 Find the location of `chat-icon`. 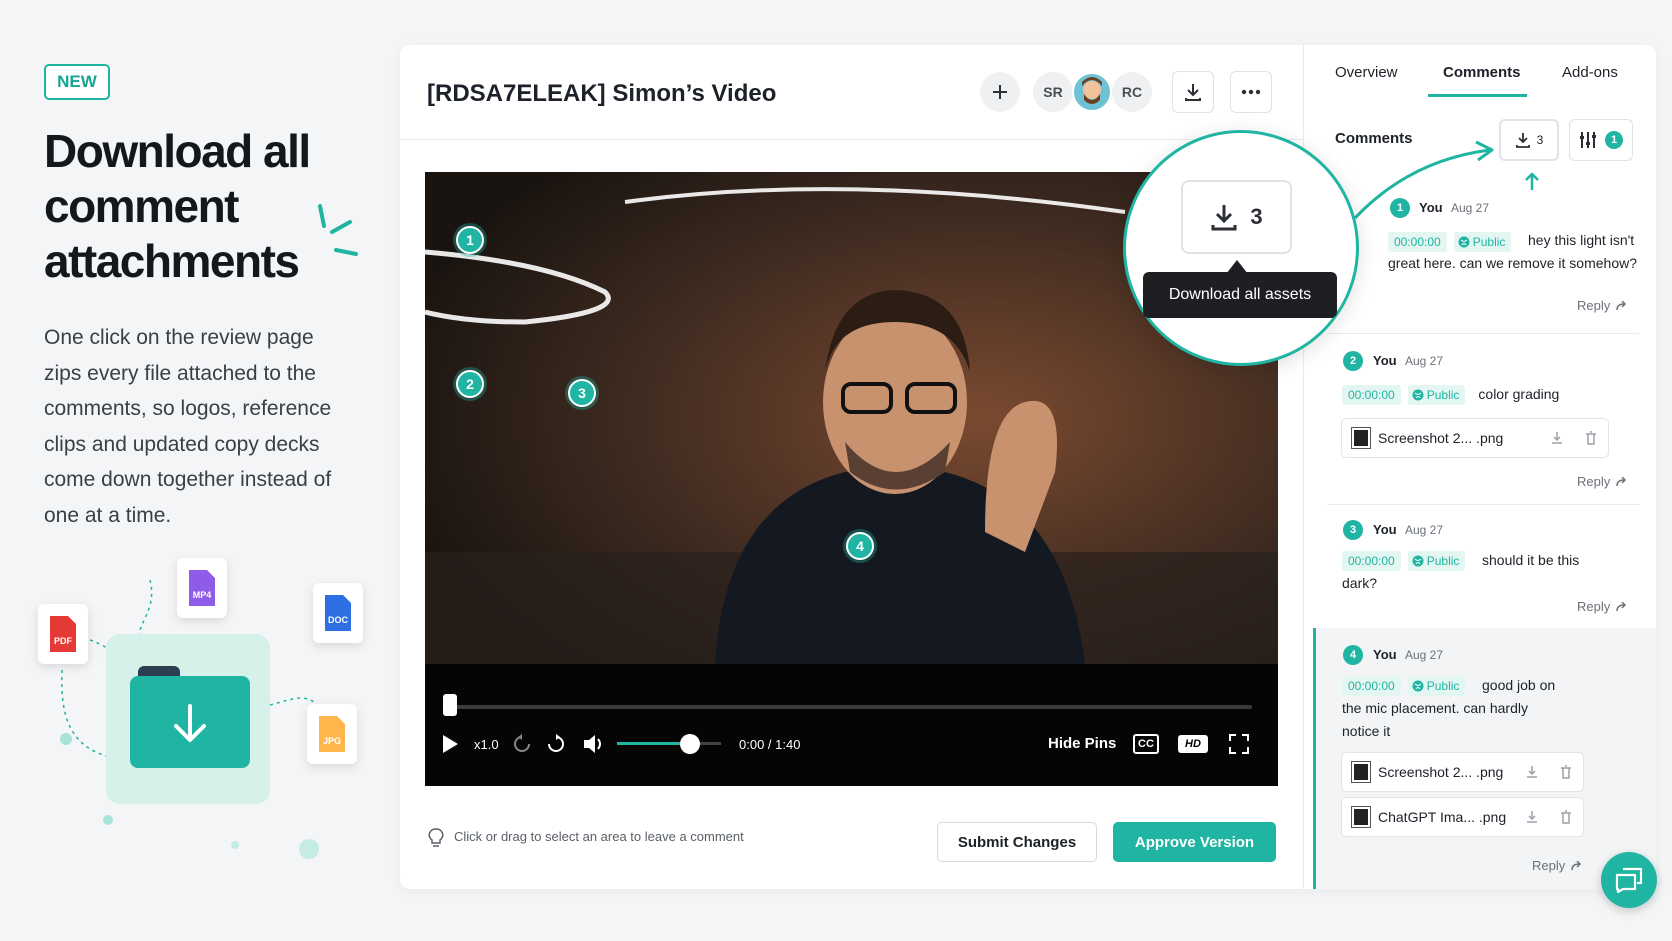

chat-icon is located at coordinates (1629, 880).